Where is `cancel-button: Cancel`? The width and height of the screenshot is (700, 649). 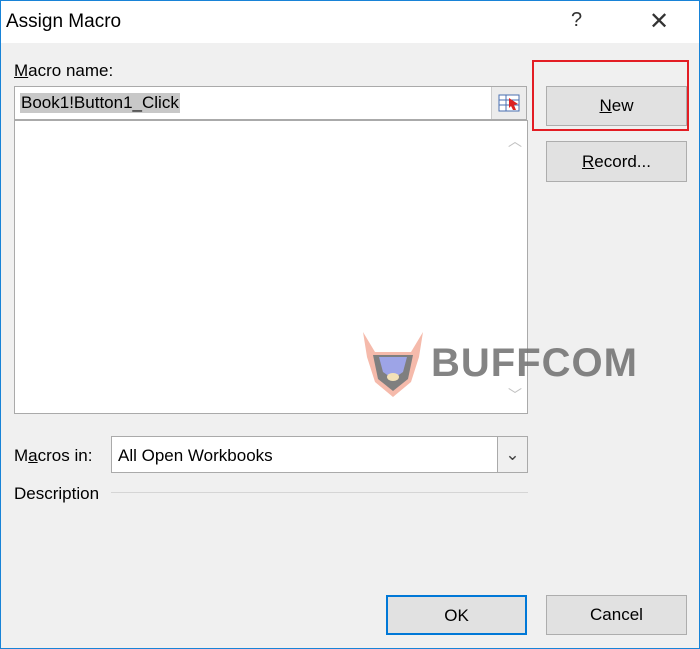
cancel-button: Cancel is located at coordinates (616, 615).